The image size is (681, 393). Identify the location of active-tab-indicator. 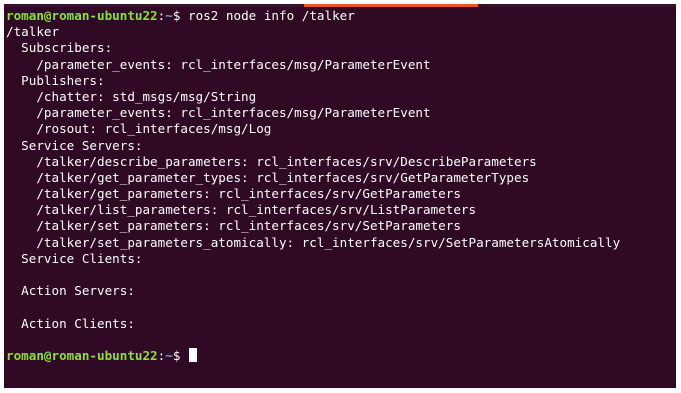
(391, 5).